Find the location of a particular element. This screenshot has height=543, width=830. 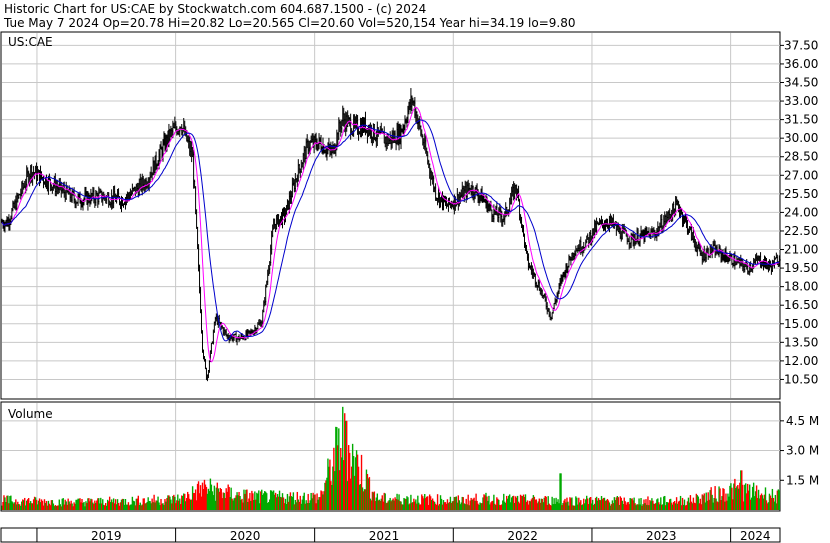

price-tick-label: 18.00 is located at coordinates (801, 287).